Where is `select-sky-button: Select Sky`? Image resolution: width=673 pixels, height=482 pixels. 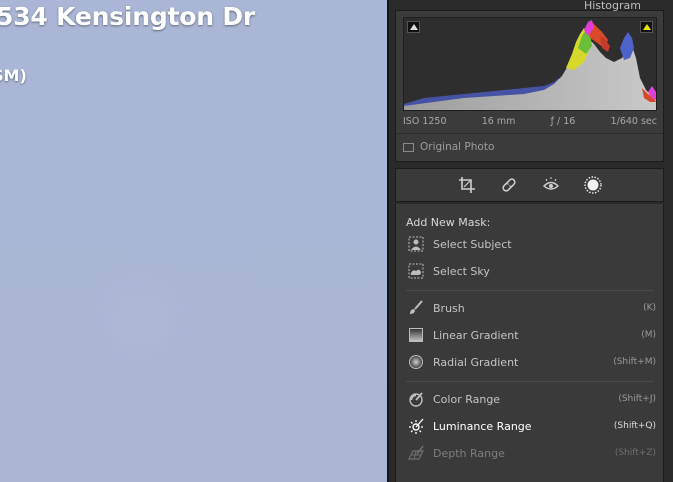
select-sky-button: Select Sky is located at coordinates (531, 271).